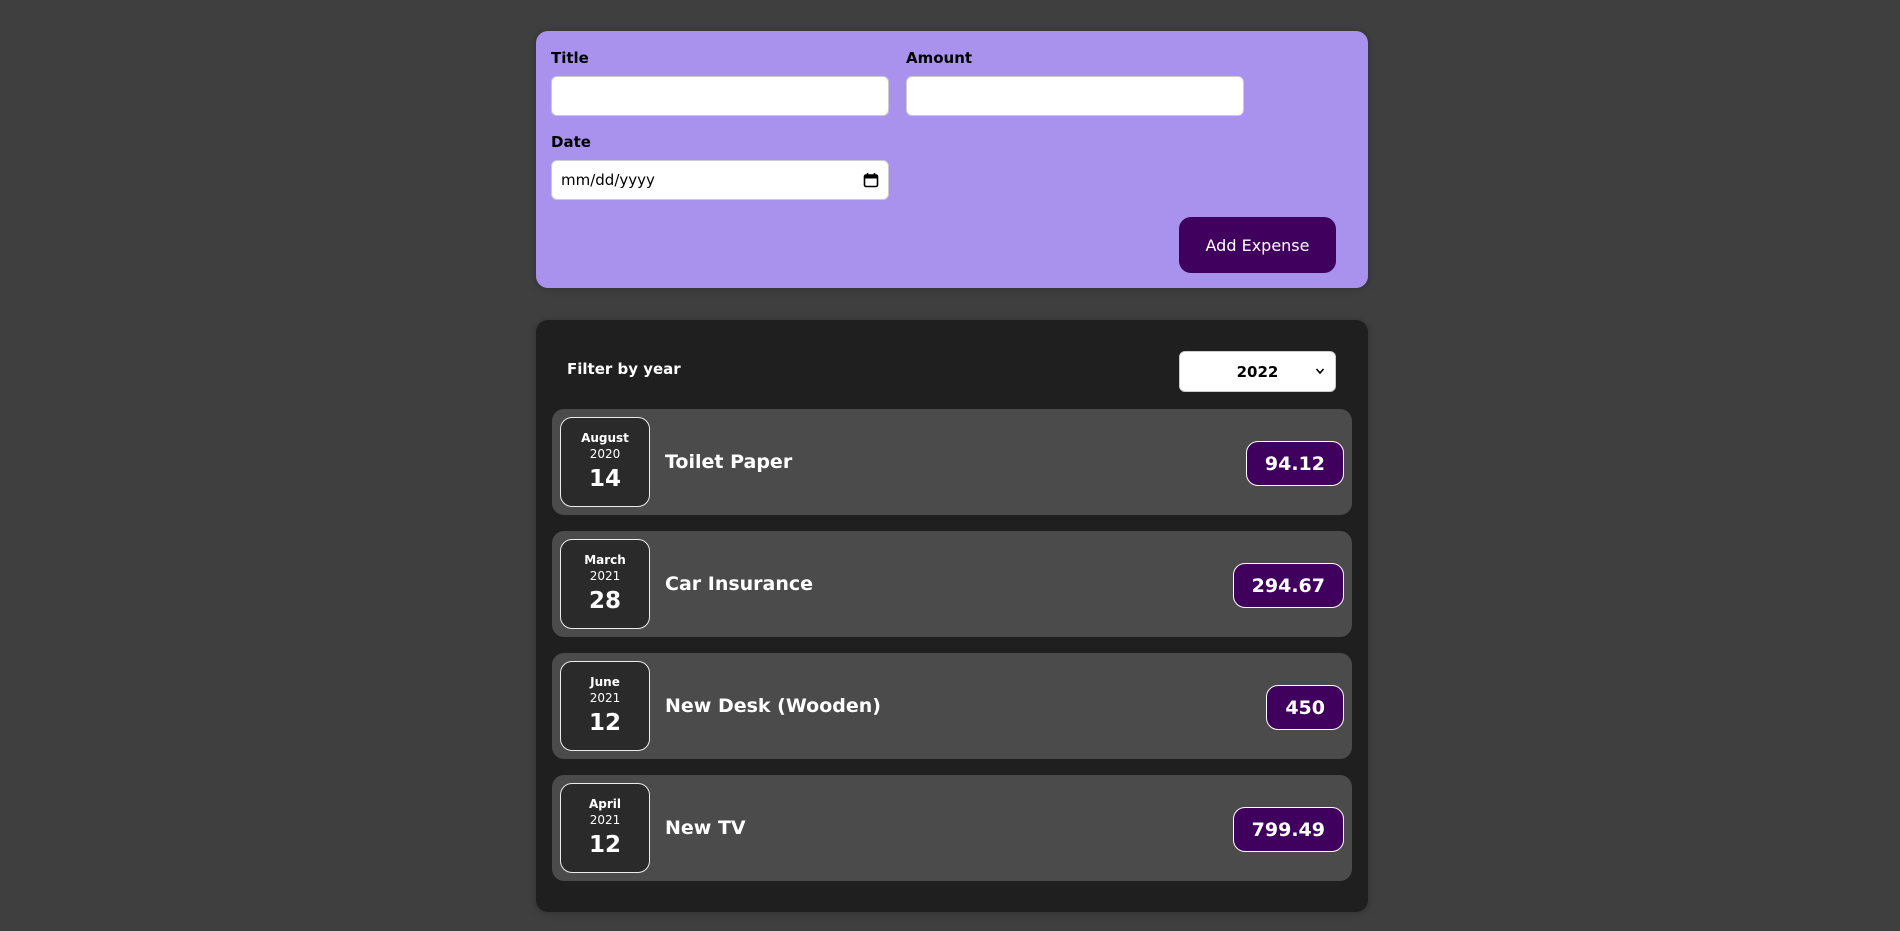 Image resolution: width=1900 pixels, height=931 pixels. What do you see at coordinates (729, 462) in the screenshot?
I see `expense-title: Toilet Paper` at bounding box center [729, 462].